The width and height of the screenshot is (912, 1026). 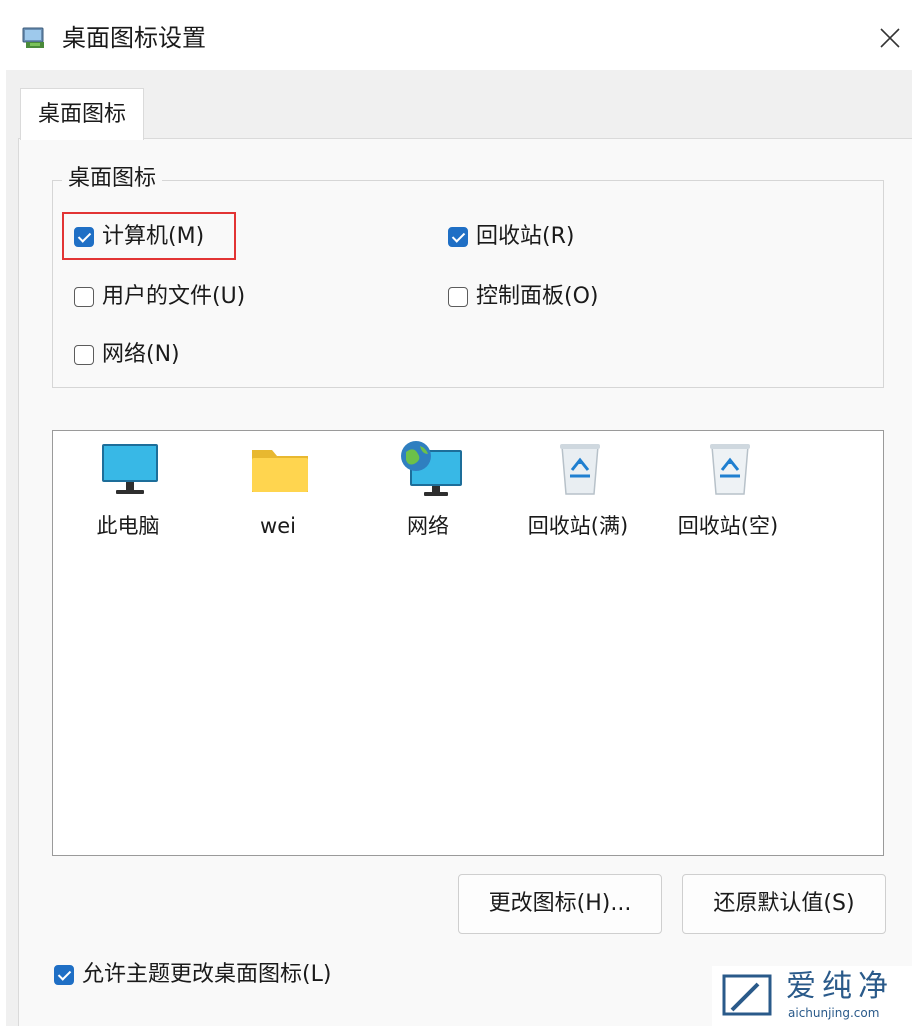 I want to click on checkbox-network: 网络(N), so click(x=127, y=355).